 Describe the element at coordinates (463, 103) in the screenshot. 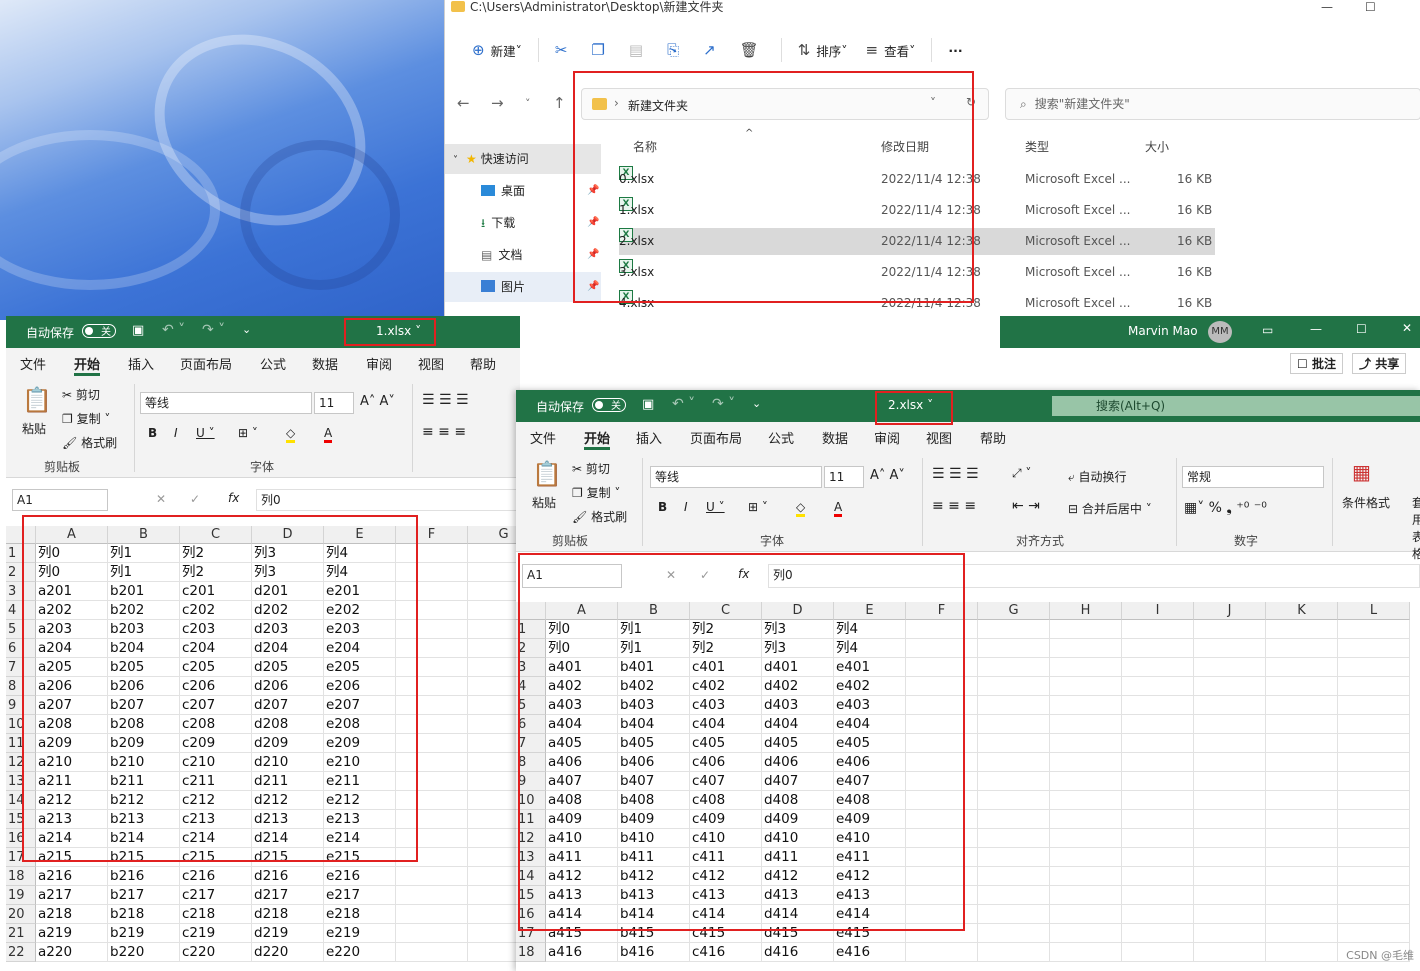

I see `back-icon: ←` at that location.